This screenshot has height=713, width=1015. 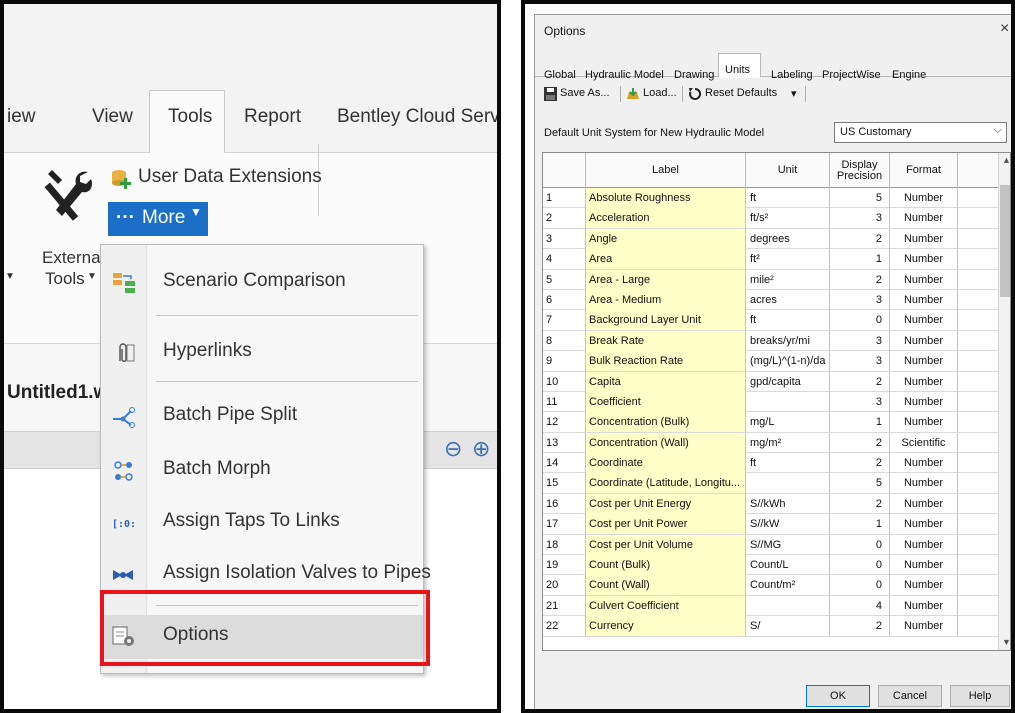 What do you see at coordinates (122, 179) in the screenshot?
I see `user-data-extensions-icon` at bounding box center [122, 179].